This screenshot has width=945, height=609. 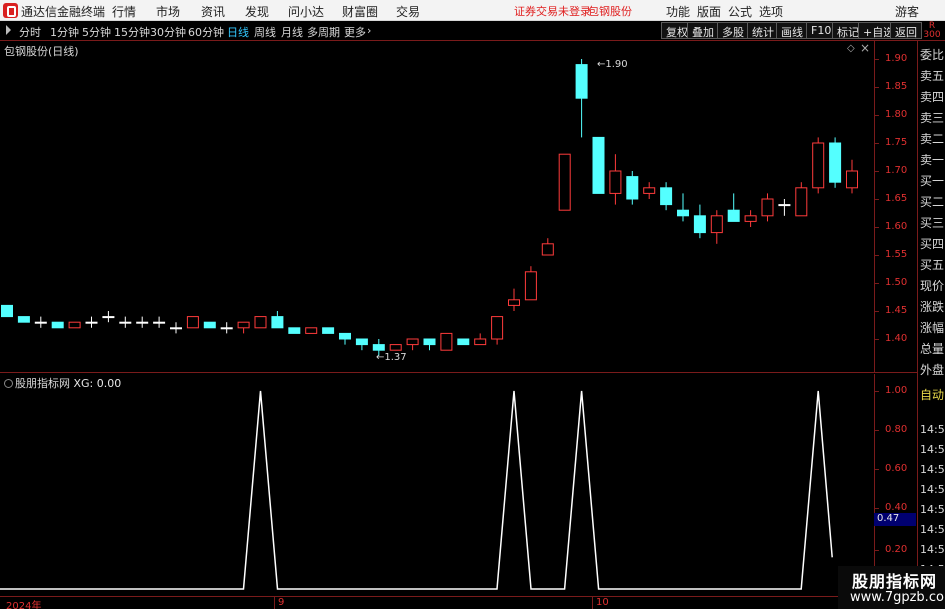 What do you see at coordinates (932, 394) in the screenshot?
I see `auto-label: 自动` at bounding box center [932, 394].